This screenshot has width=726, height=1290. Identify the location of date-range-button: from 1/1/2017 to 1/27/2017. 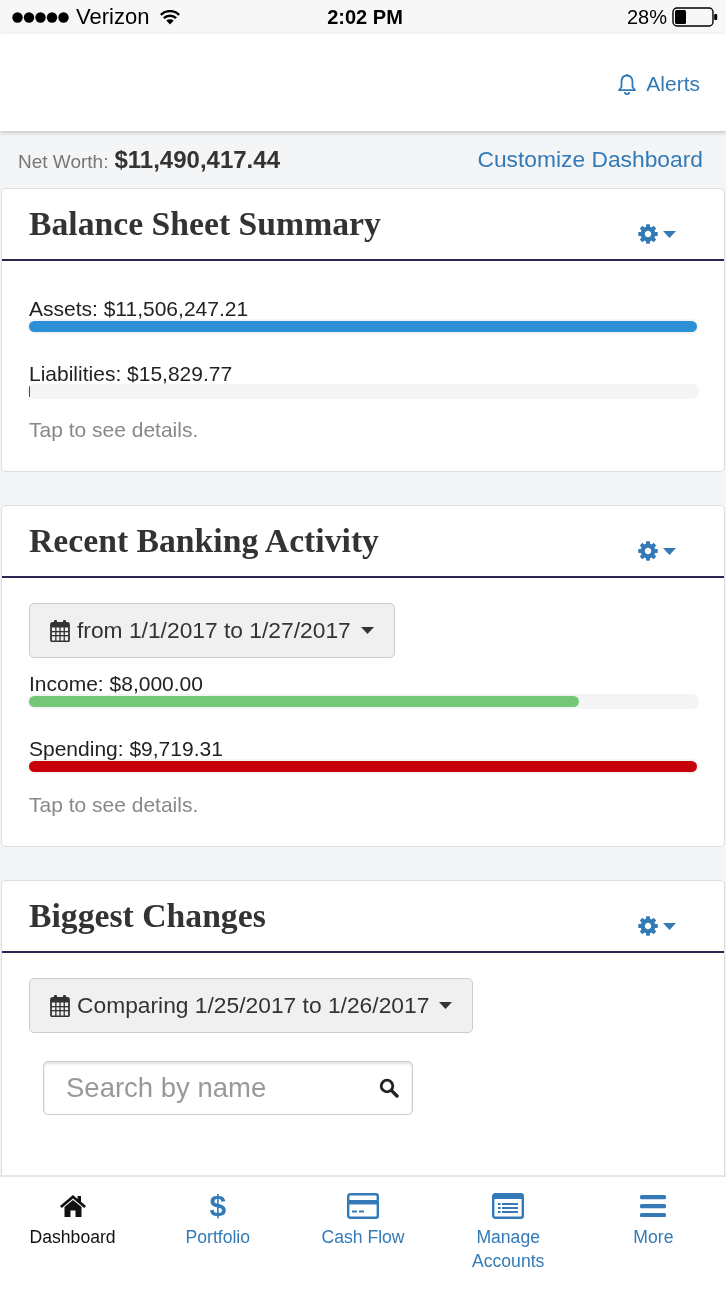
(212, 630).